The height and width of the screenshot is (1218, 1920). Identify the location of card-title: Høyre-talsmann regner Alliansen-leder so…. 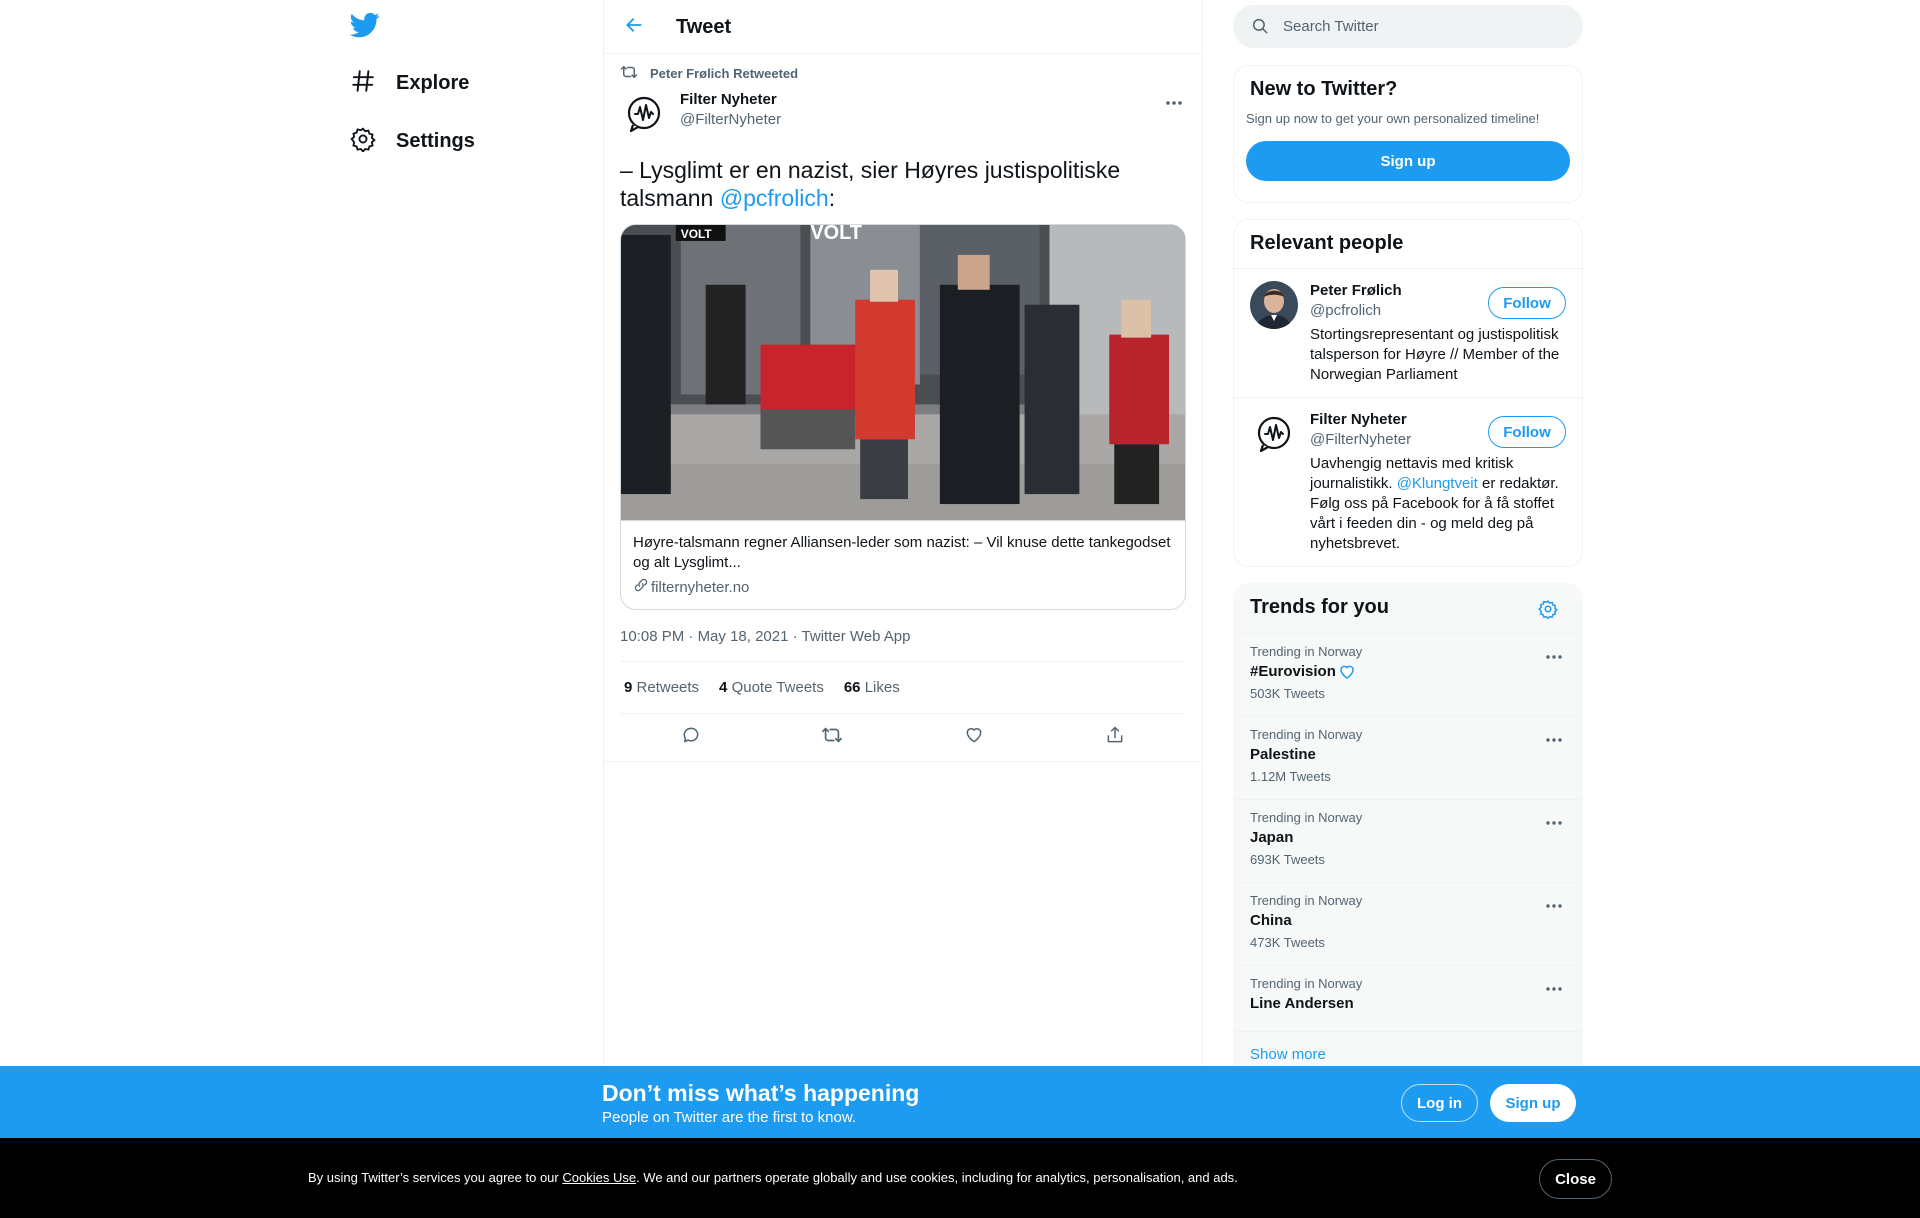
(902, 552).